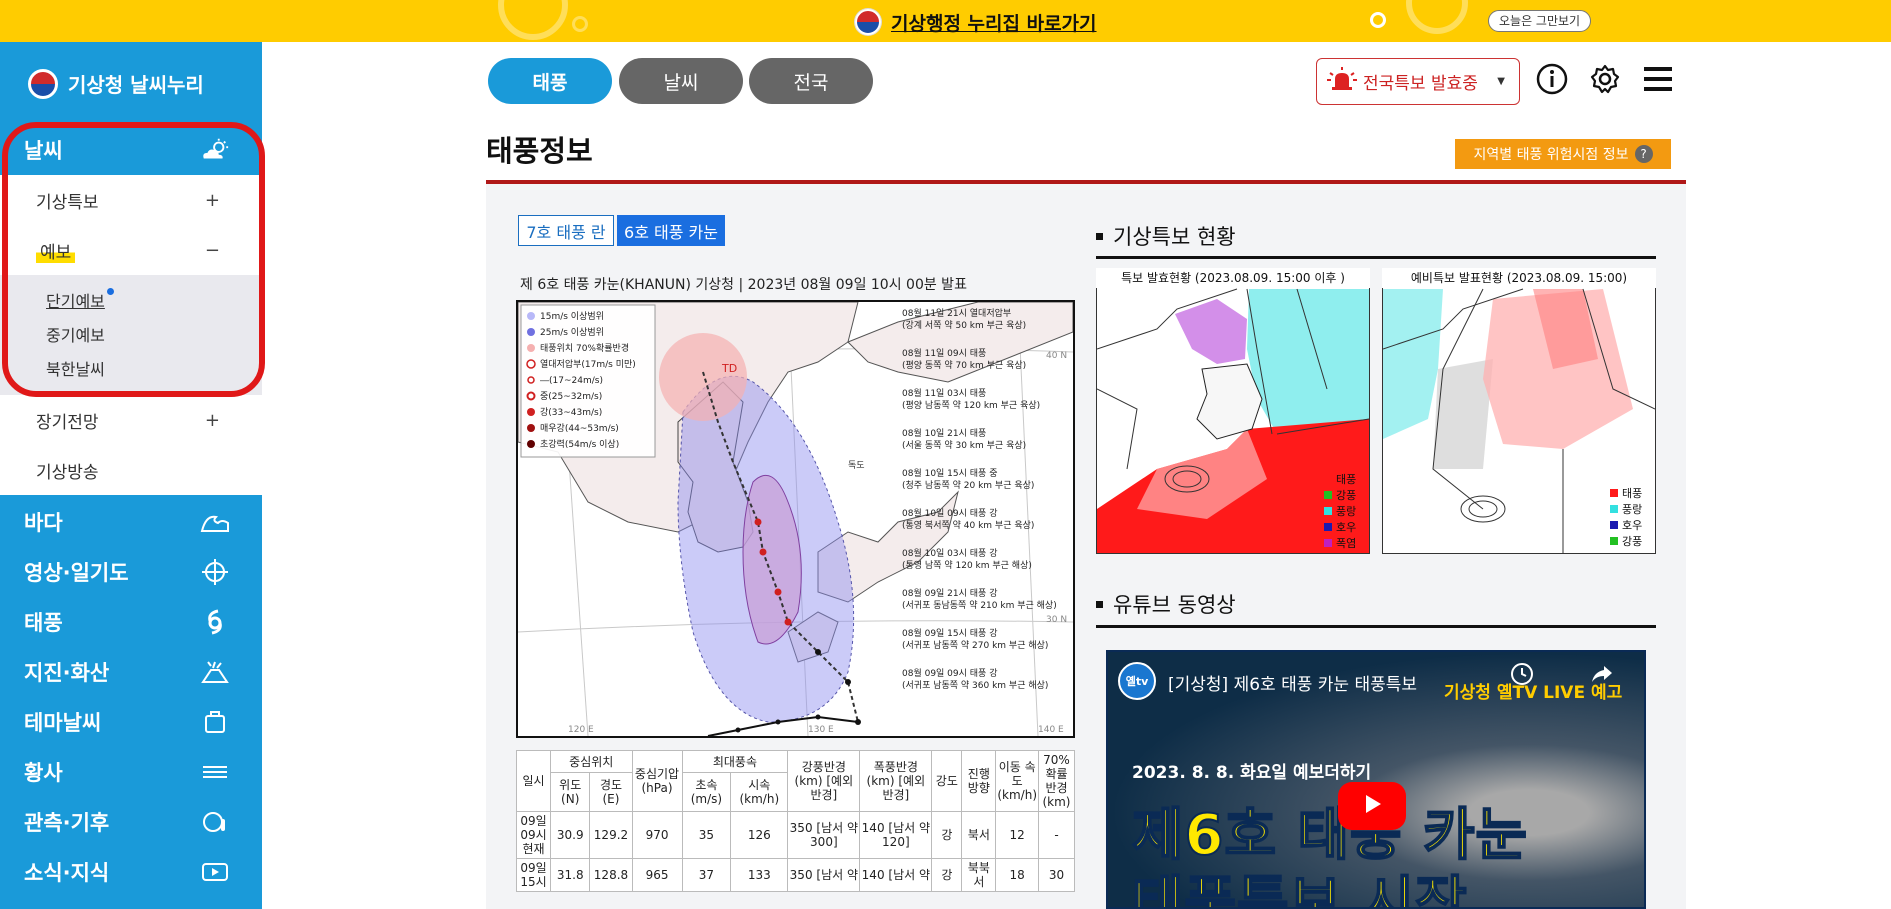 The image size is (1891, 909). What do you see at coordinates (215, 622) in the screenshot?
I see `typhoon-icon` at bounding box center [215, 622].